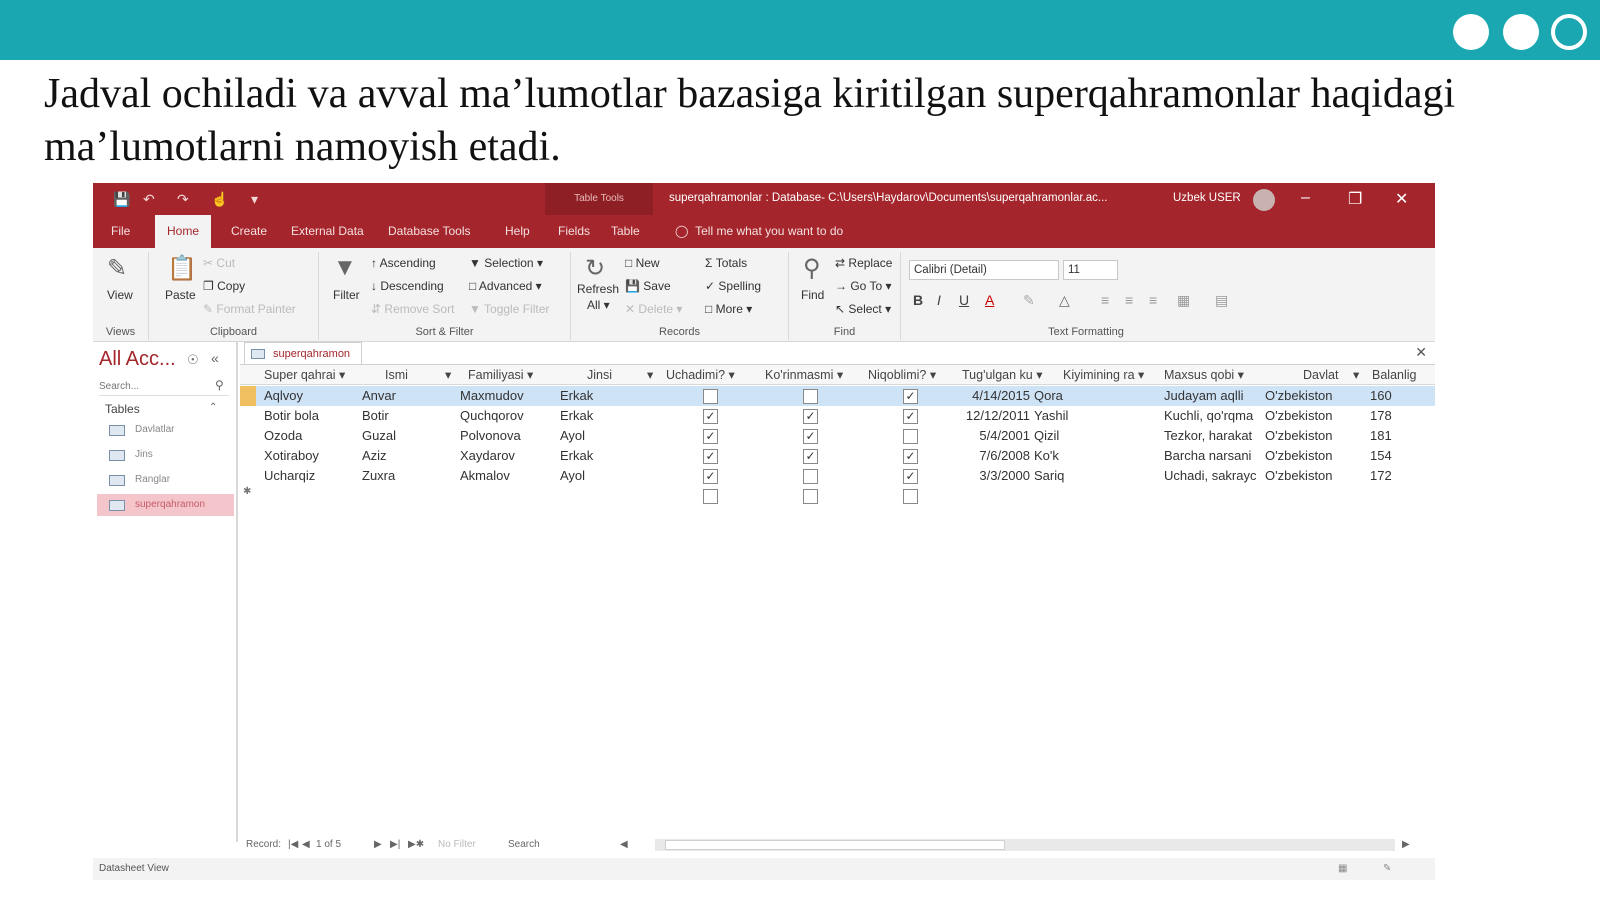 This screenshot has width=1600, height=900. What do you see at coordinates (313, 456) in the screenshot?
I see `table-cell: Xotiraboy` at bounding box center [313, 456].